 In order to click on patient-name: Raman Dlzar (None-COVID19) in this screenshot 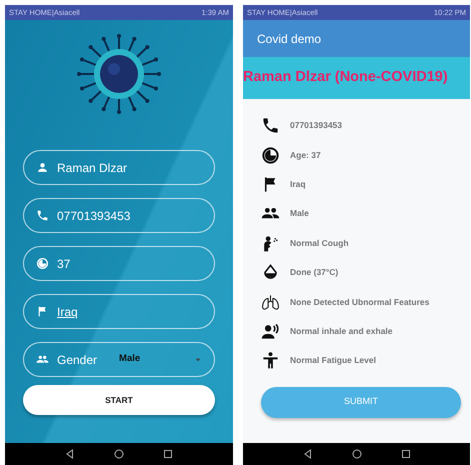, I will do `click(345, 78)`.